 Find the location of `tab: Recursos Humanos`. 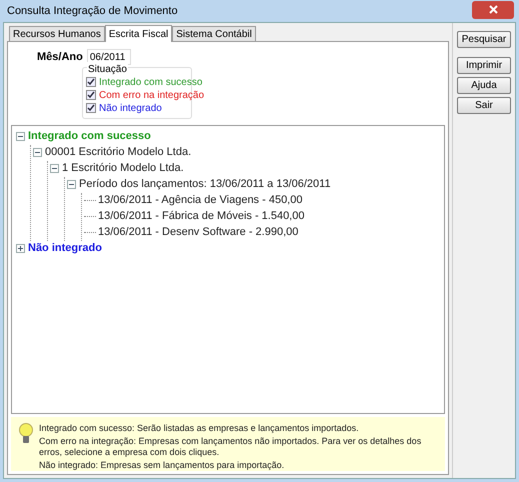

tab: Recursos Humanos is located at coordinates (57, 33).